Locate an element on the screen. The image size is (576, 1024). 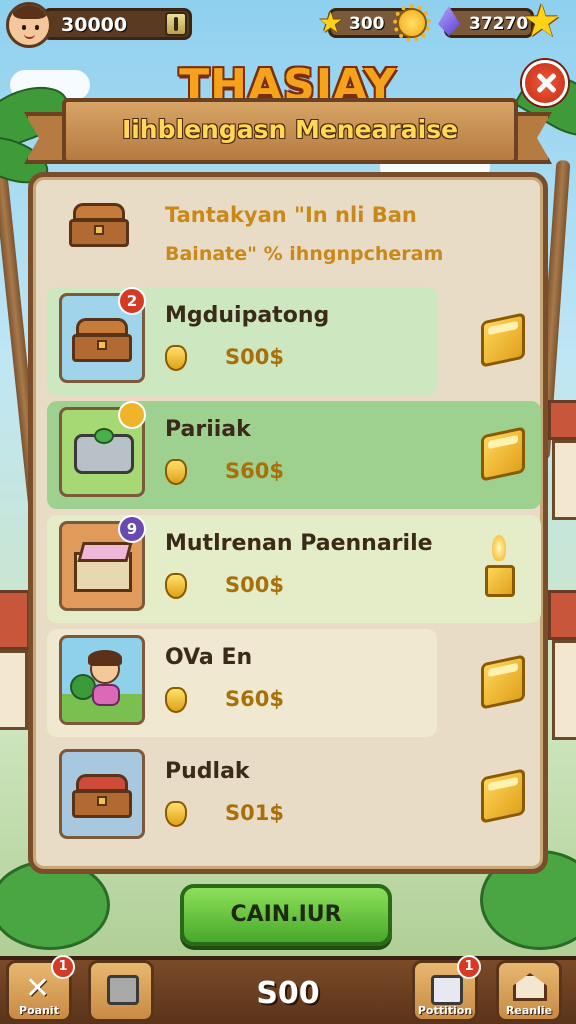
banner-text: Iihblengasn Menearaise is located at coordinates (290, 129).